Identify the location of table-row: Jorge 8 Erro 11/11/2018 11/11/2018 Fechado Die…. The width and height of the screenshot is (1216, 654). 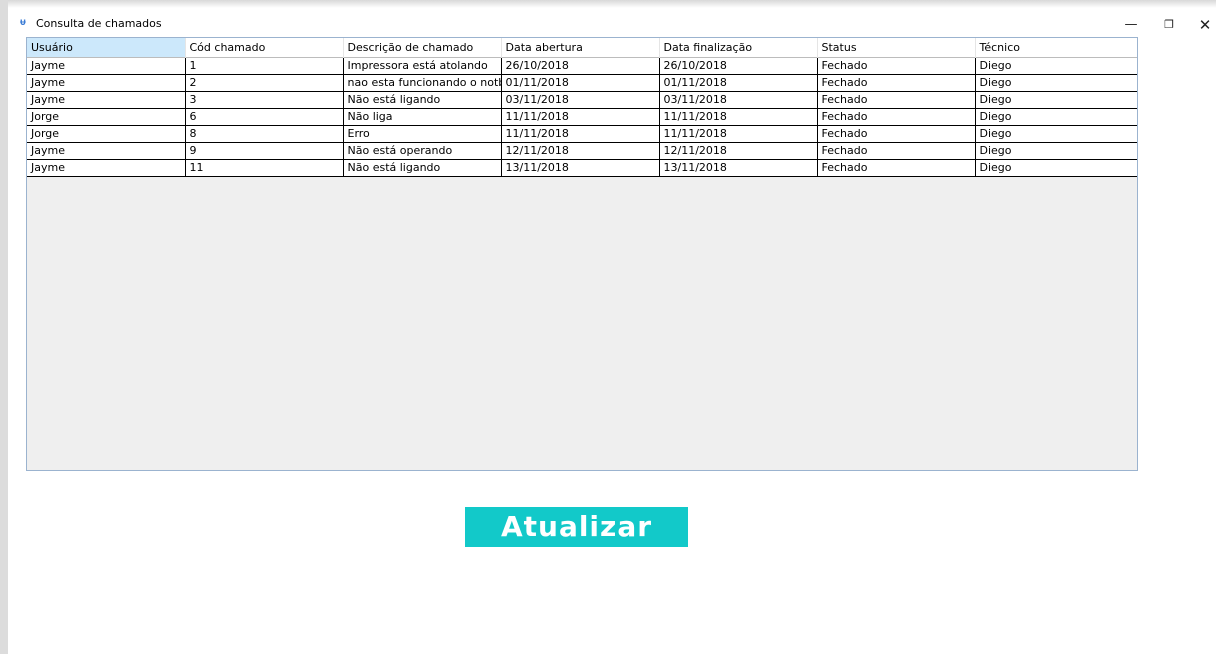
(582, 134).